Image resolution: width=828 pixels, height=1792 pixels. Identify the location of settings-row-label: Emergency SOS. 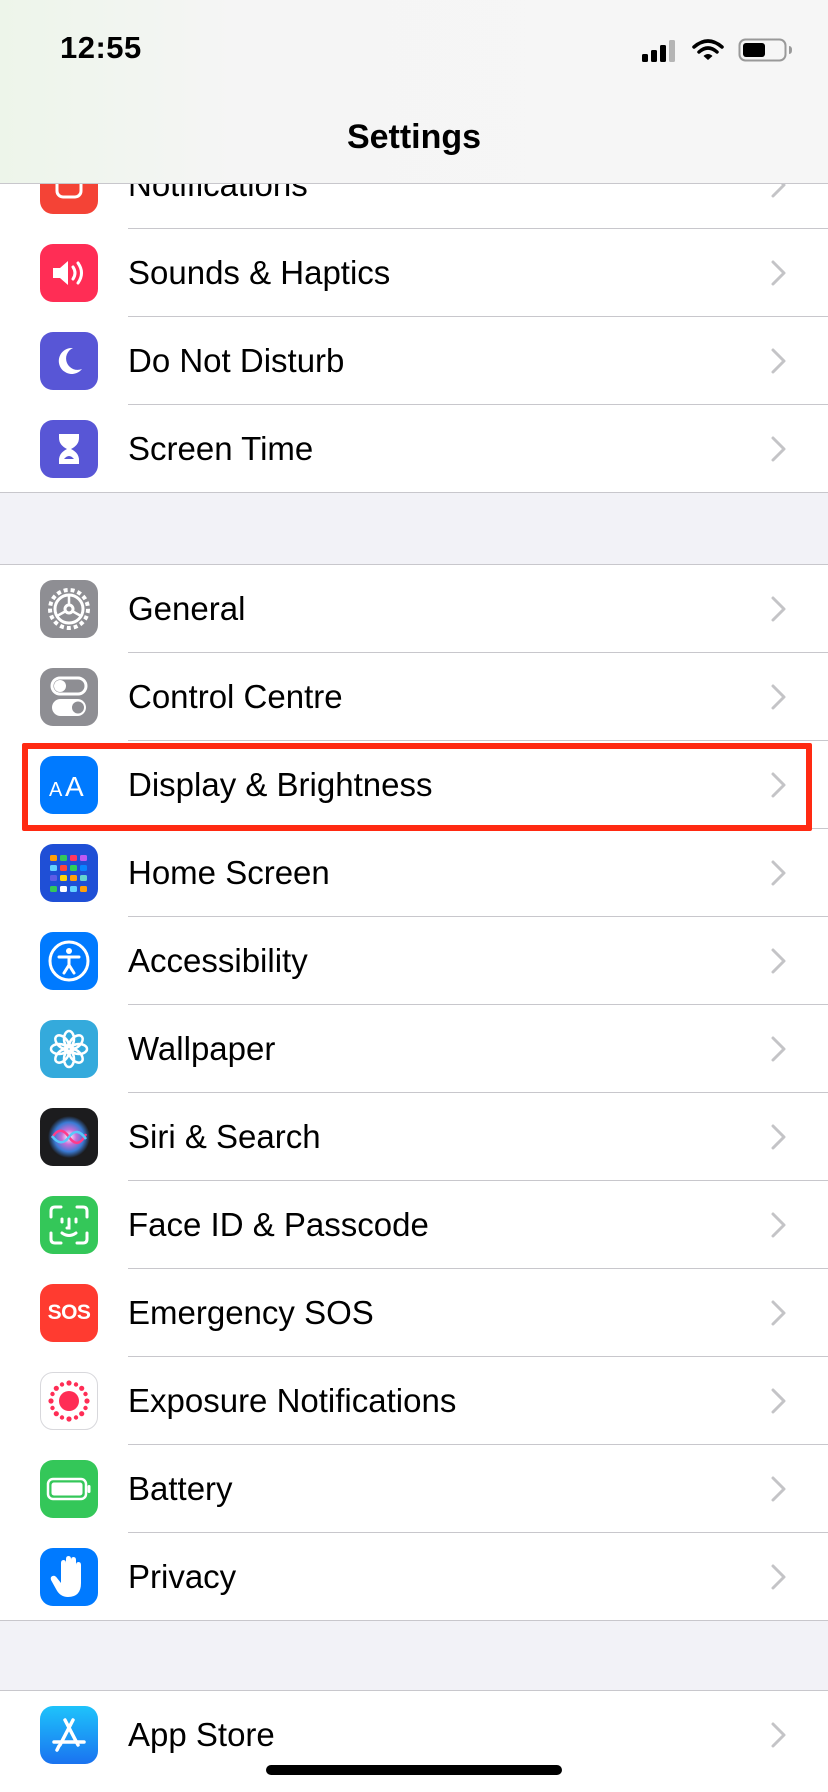
(251, 1312).